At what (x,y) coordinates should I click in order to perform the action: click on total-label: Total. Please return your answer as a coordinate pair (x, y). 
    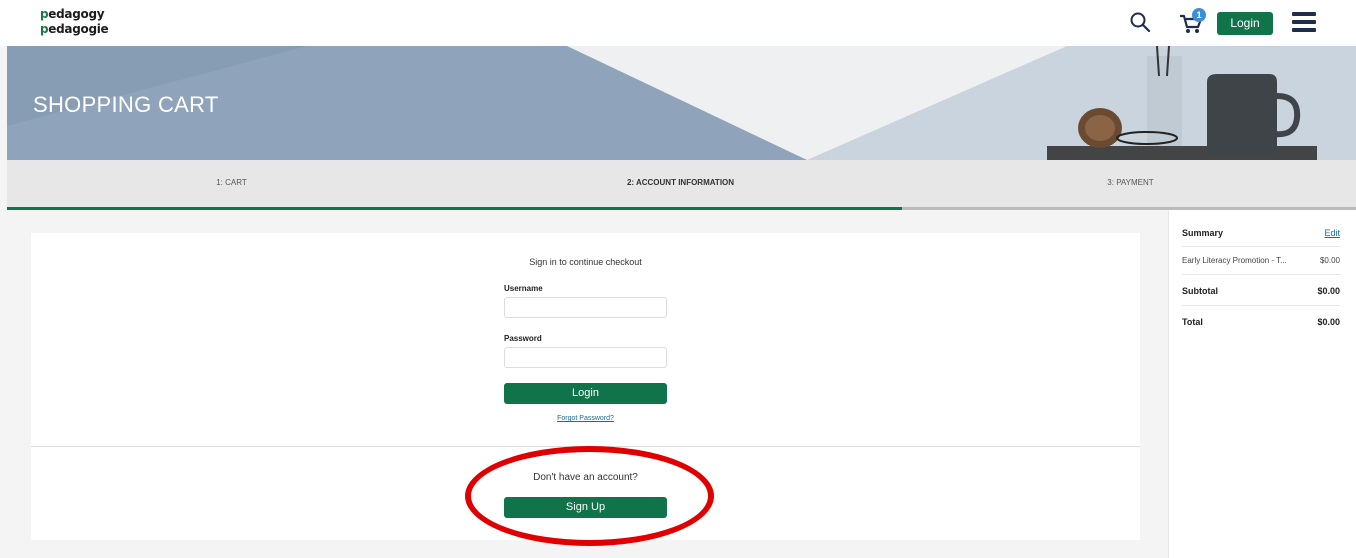
    Looking at the image, I should click on (1192, 322).